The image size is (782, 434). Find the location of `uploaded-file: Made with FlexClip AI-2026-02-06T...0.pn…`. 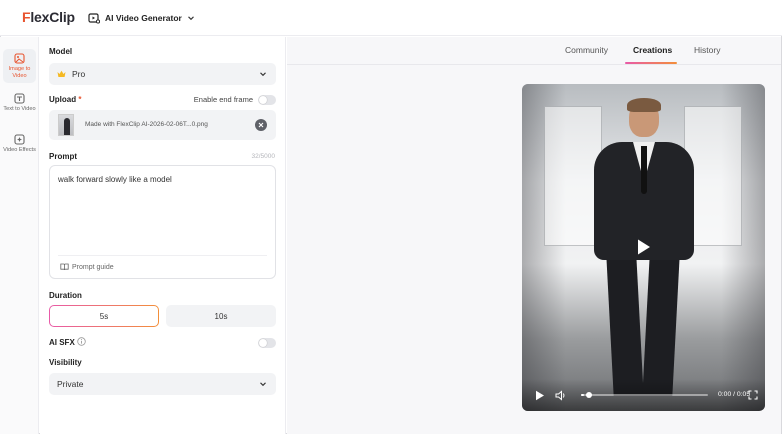

uploaded-file: Made with FlexClip AI-2026-02-06T...0.pn… is located at coordinates (162, 125).